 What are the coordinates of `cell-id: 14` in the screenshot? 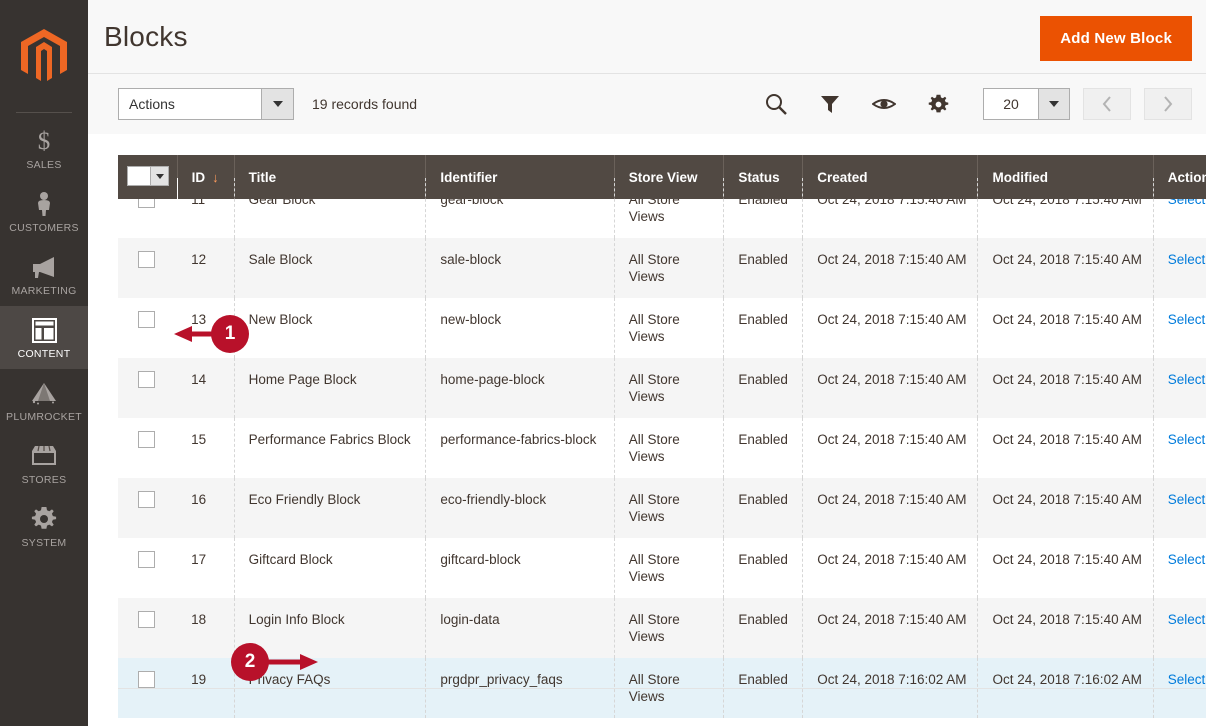 It's located at (206, 388).